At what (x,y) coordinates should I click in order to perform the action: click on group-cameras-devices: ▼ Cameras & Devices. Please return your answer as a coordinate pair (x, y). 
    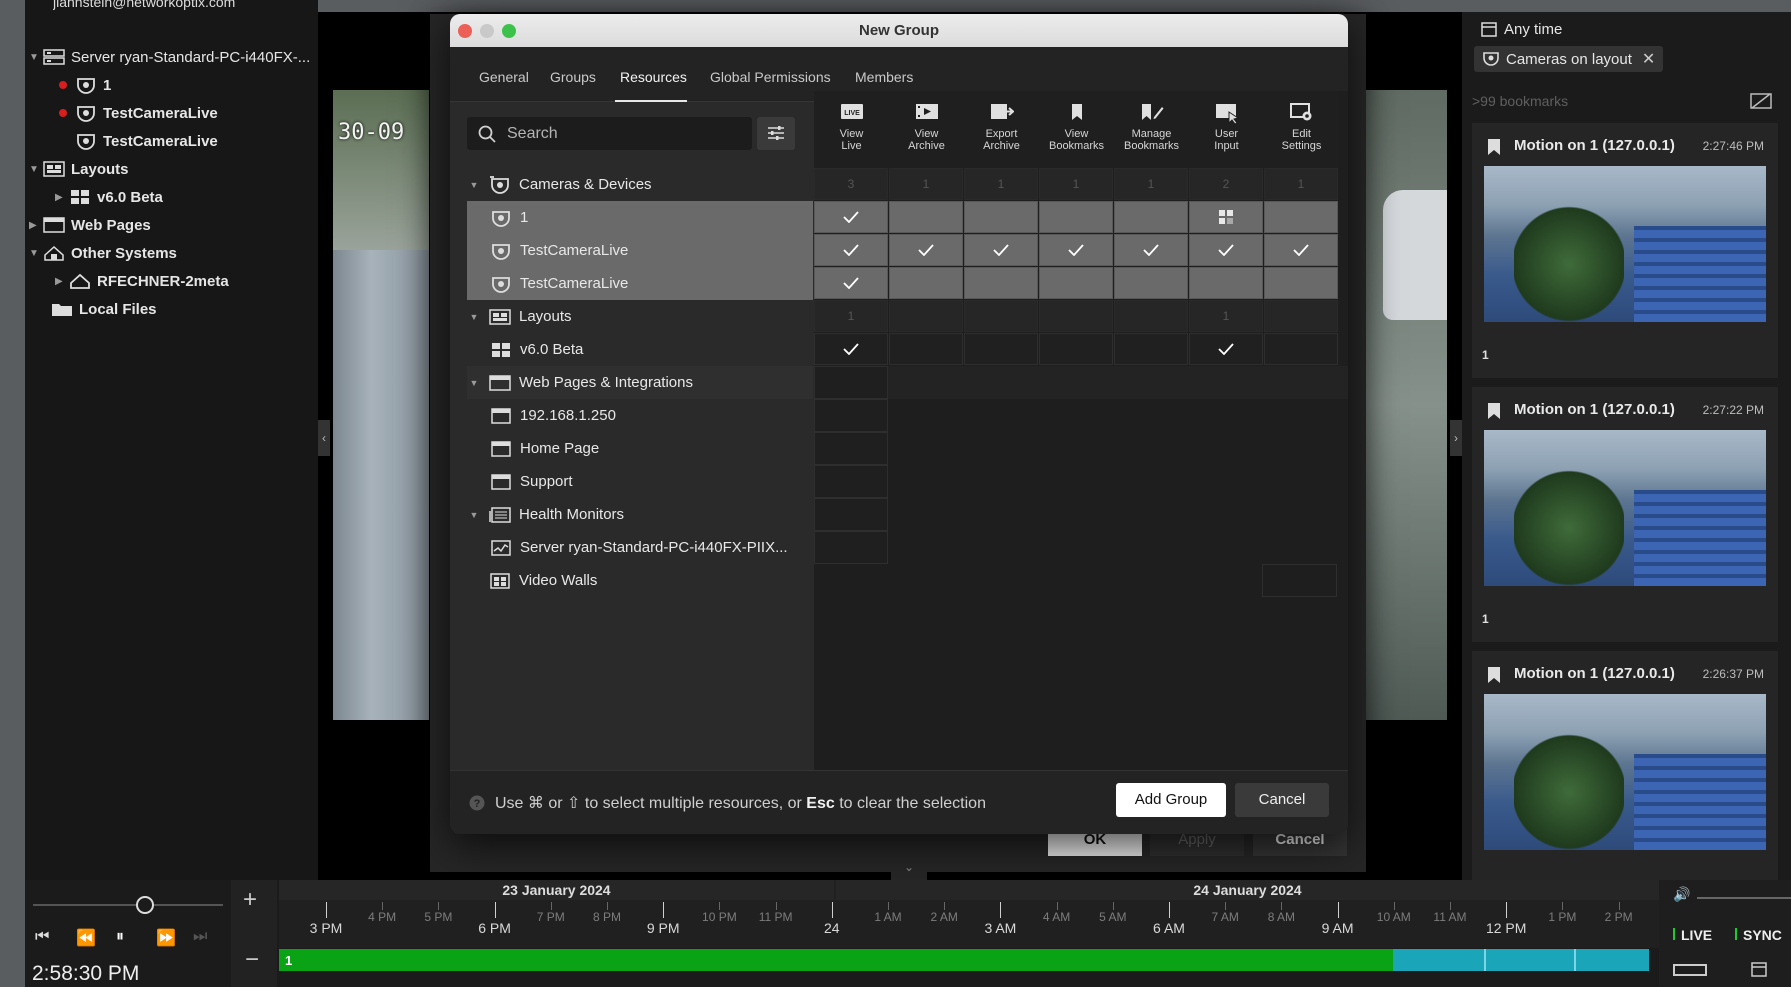
    Looking at the image, I should click on (559, 184).